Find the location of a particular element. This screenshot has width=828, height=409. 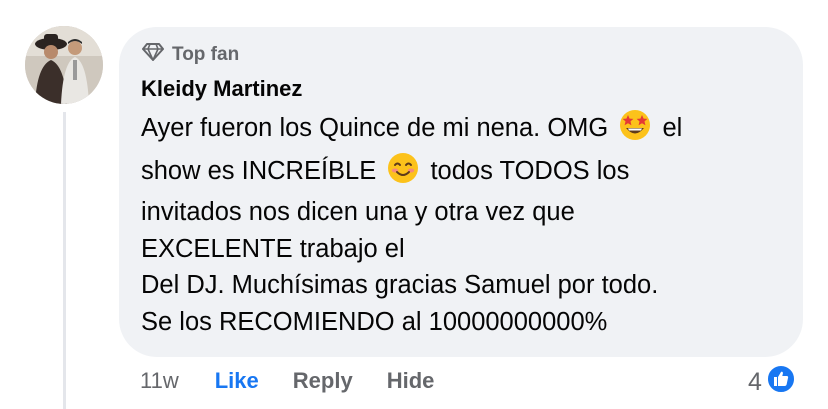

top-fan-badge: Top fan is located at coordinates (190, 55).